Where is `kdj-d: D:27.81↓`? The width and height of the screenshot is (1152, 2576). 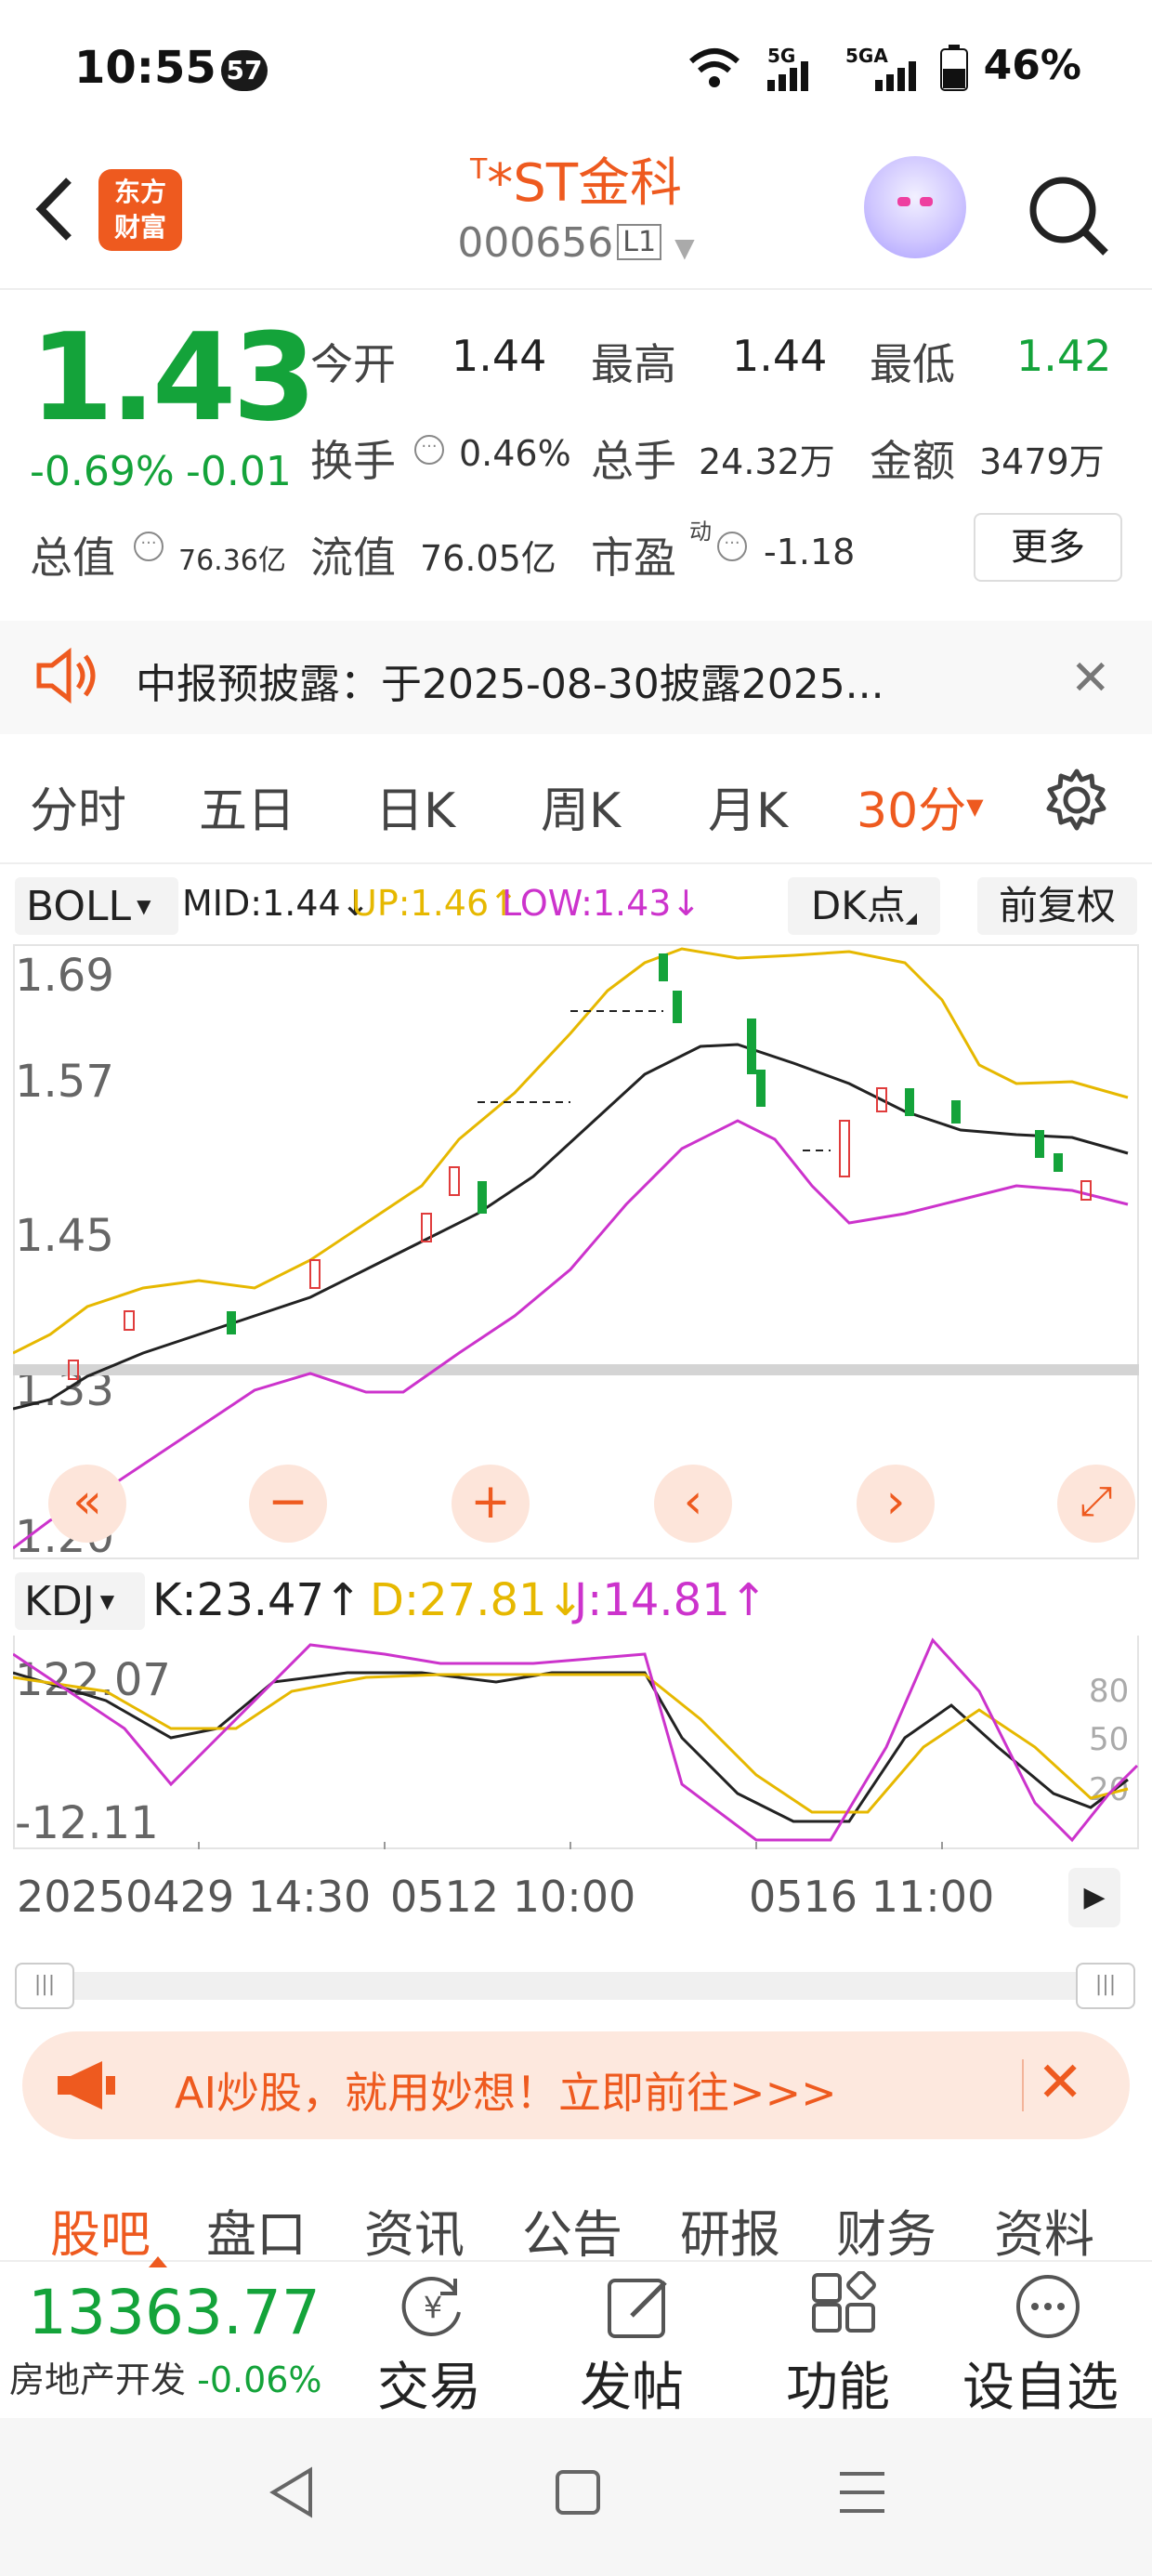 kdj-d: D:27.81↓ is located at coordinates (477, 1600).